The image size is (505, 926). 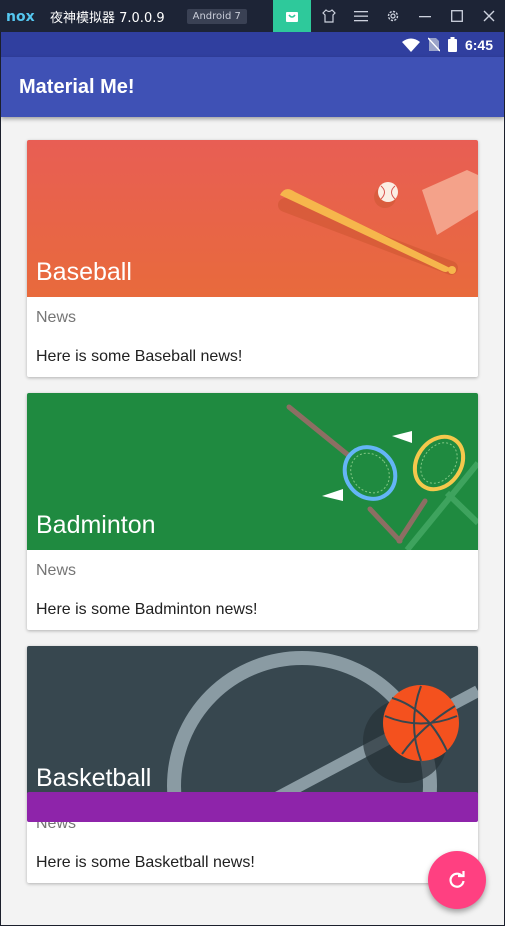 What do you see at coordinates (252, 44) in the screenshot?
I see `status-bar: 6:45` at bounding box center [252, 44].